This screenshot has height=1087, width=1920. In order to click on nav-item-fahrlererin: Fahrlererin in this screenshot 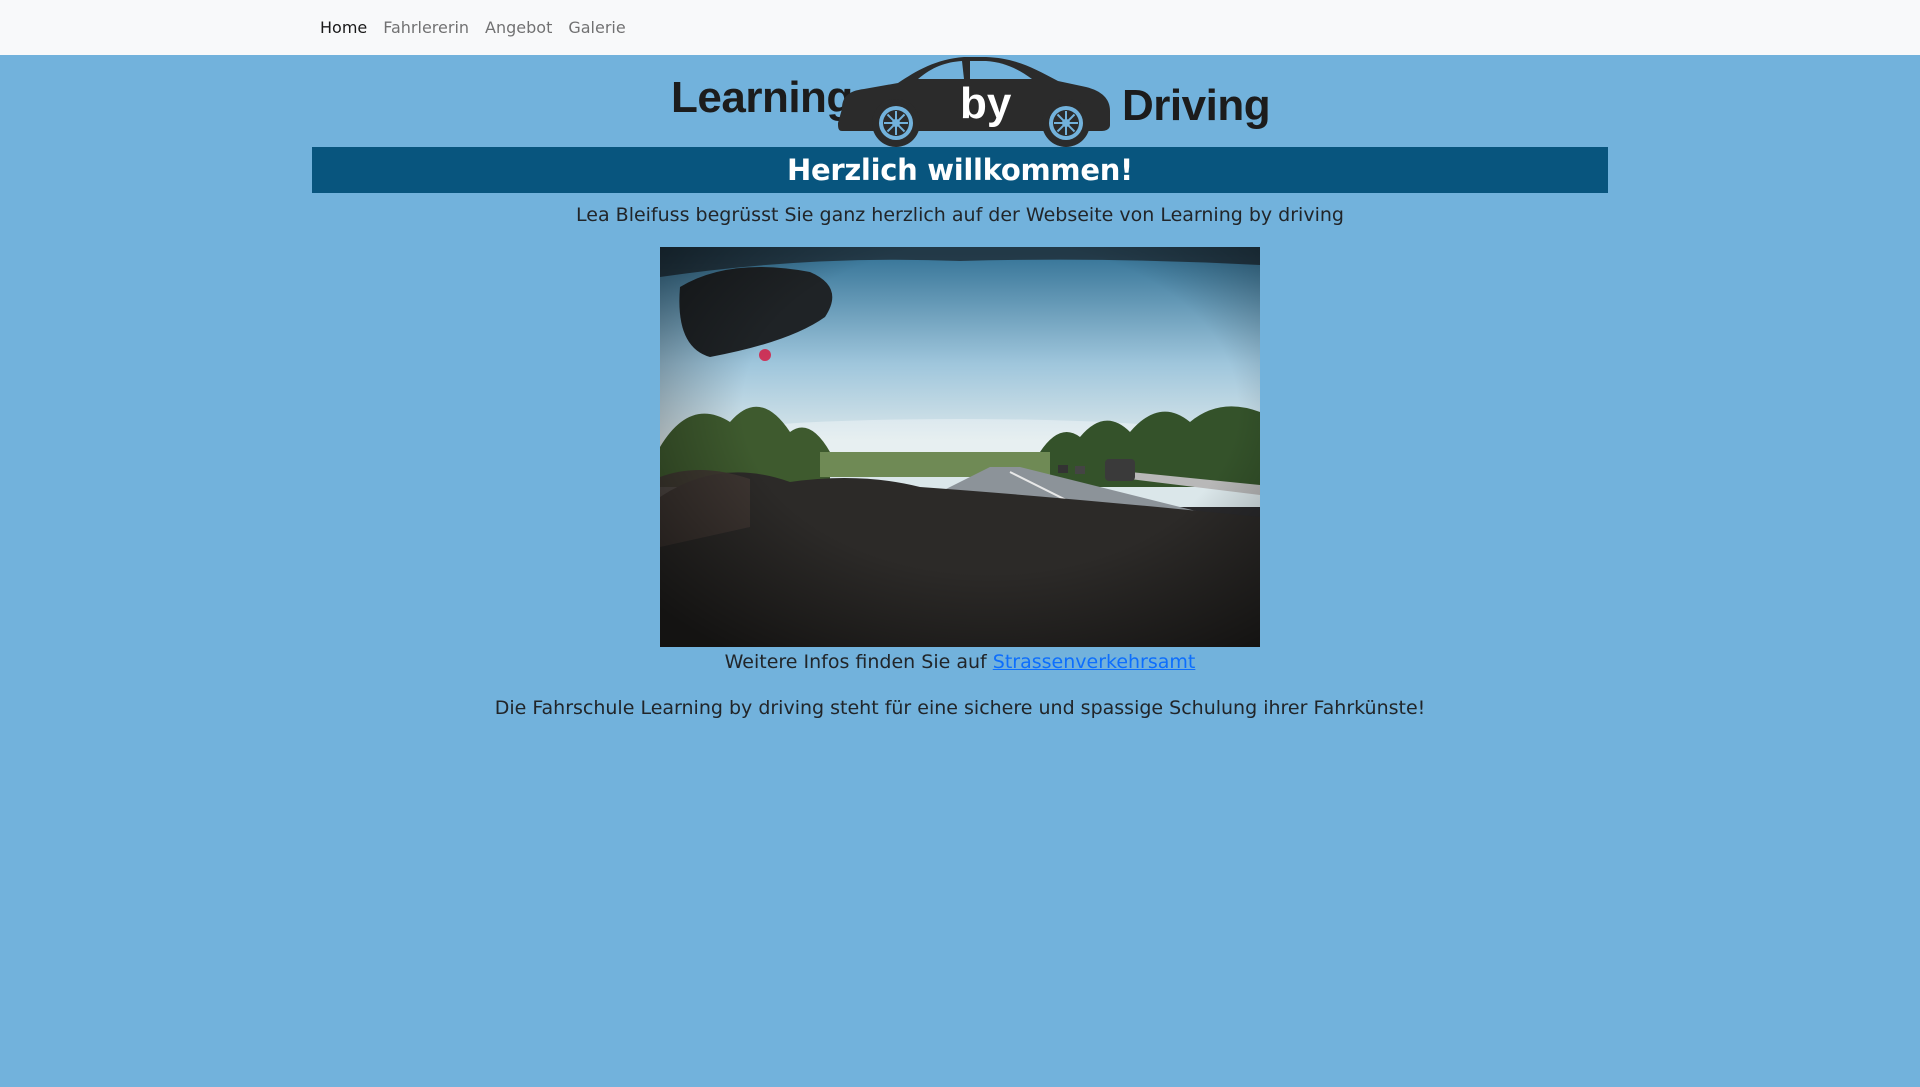, I will do `click(426, 27)`.